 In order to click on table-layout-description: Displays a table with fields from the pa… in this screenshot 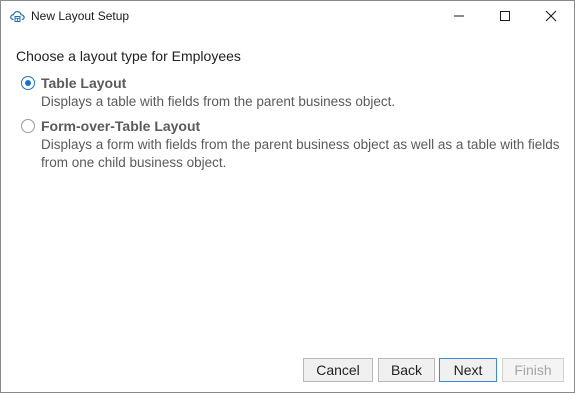, I will do `click(218, 101)`.